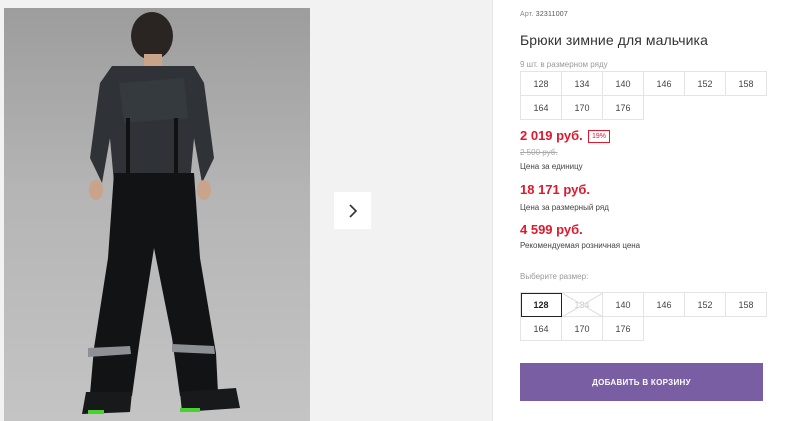 The width and height of the screenshot is (800, 421). What do you see at coordinates (527, 14) in the screenshot?
I see `article-label: Арт.` at bounding box center [527, 14].